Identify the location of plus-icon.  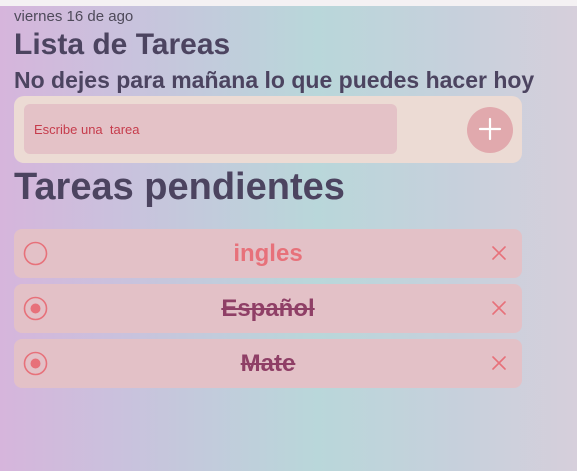
(490, 130).